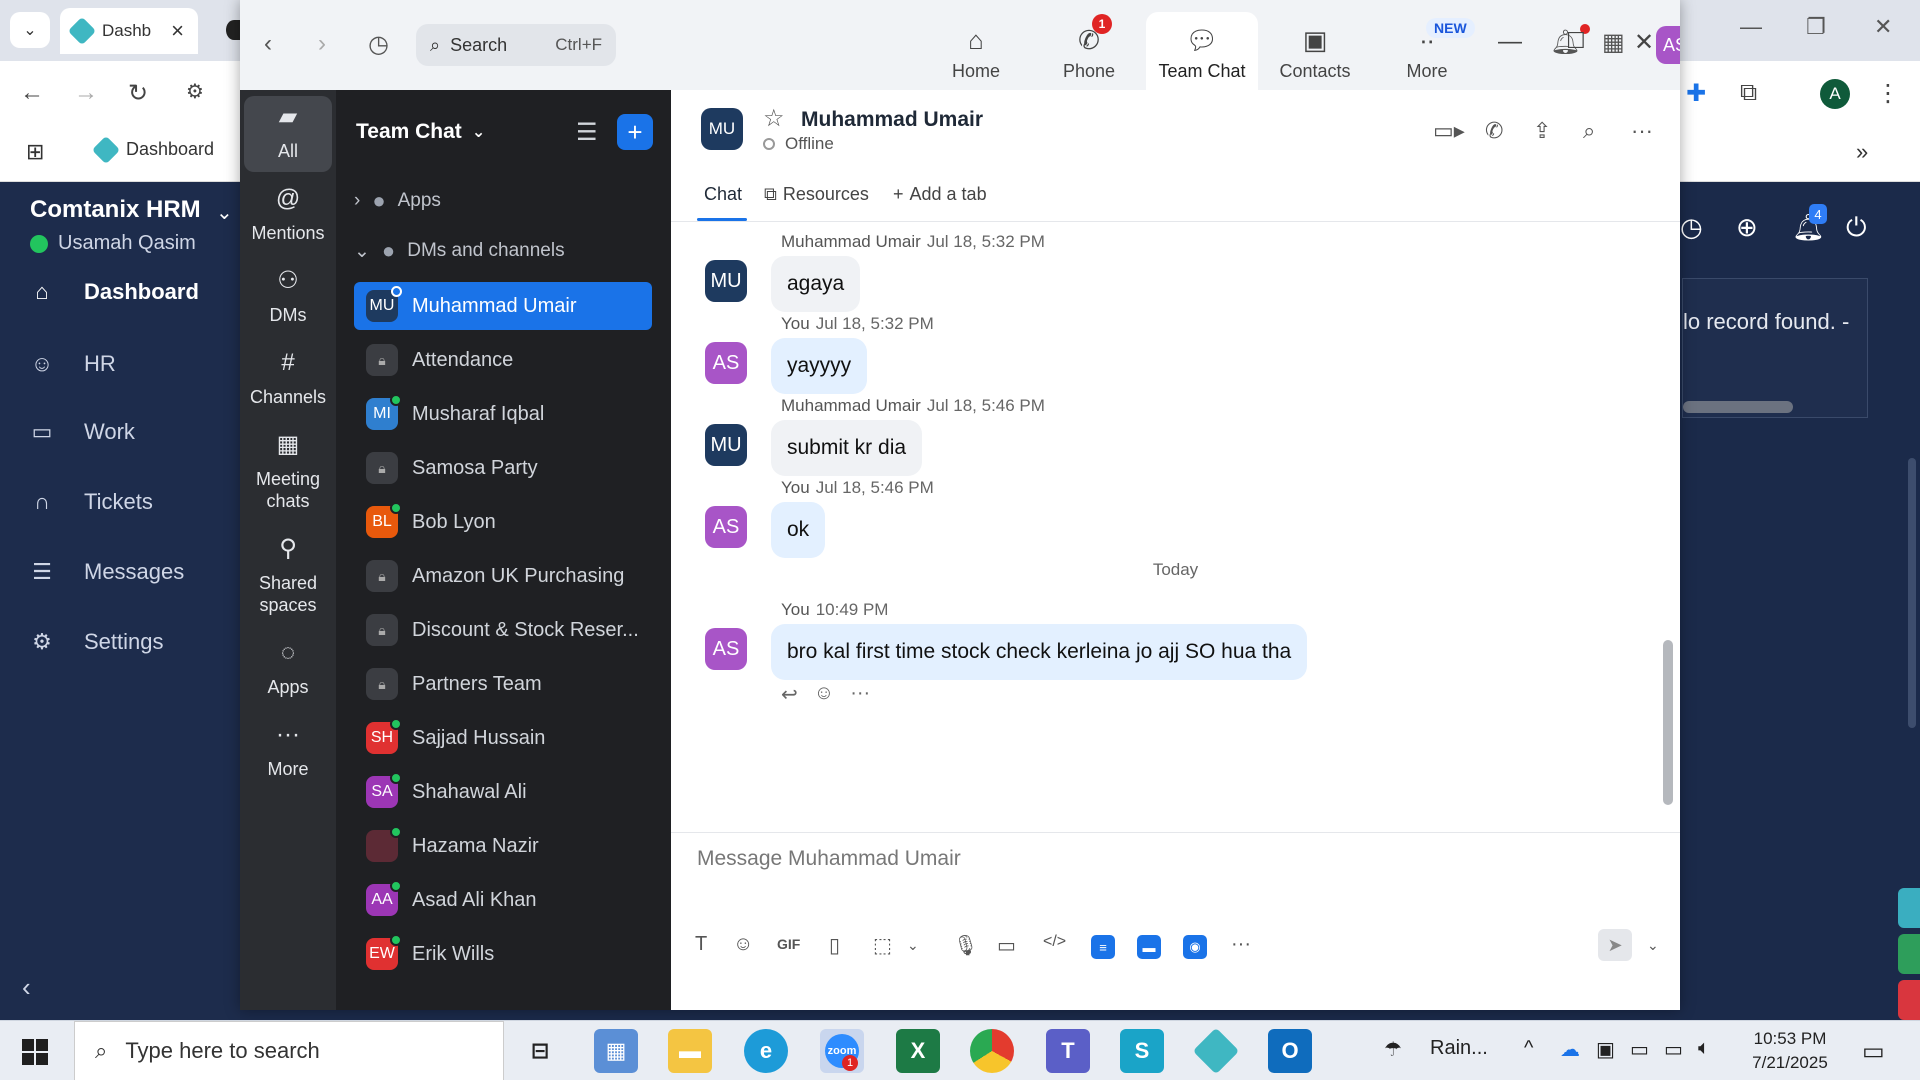 This screenshot has width=1920, height=1080. What do you see at coordinates (1006, 945) in the screenshot?
I see `video-message-icon: ▭` at bounding box center [1006, 945].